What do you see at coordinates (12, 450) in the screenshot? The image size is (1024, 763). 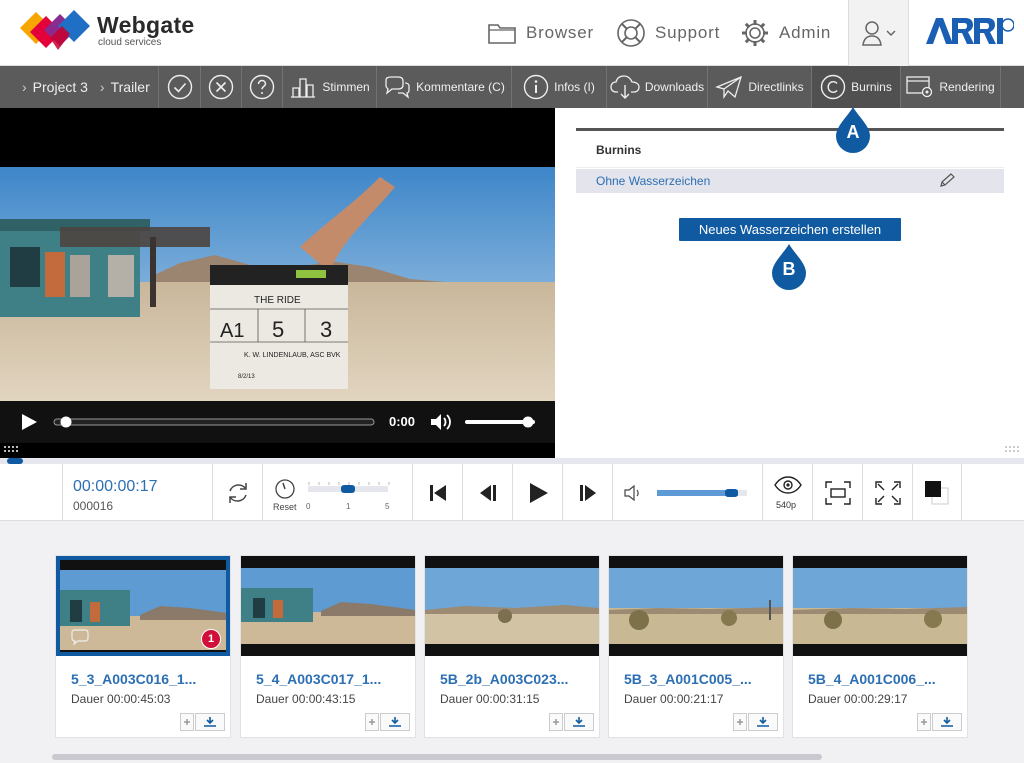 I see `resize-grip-left` at bounding box center [12, 450].